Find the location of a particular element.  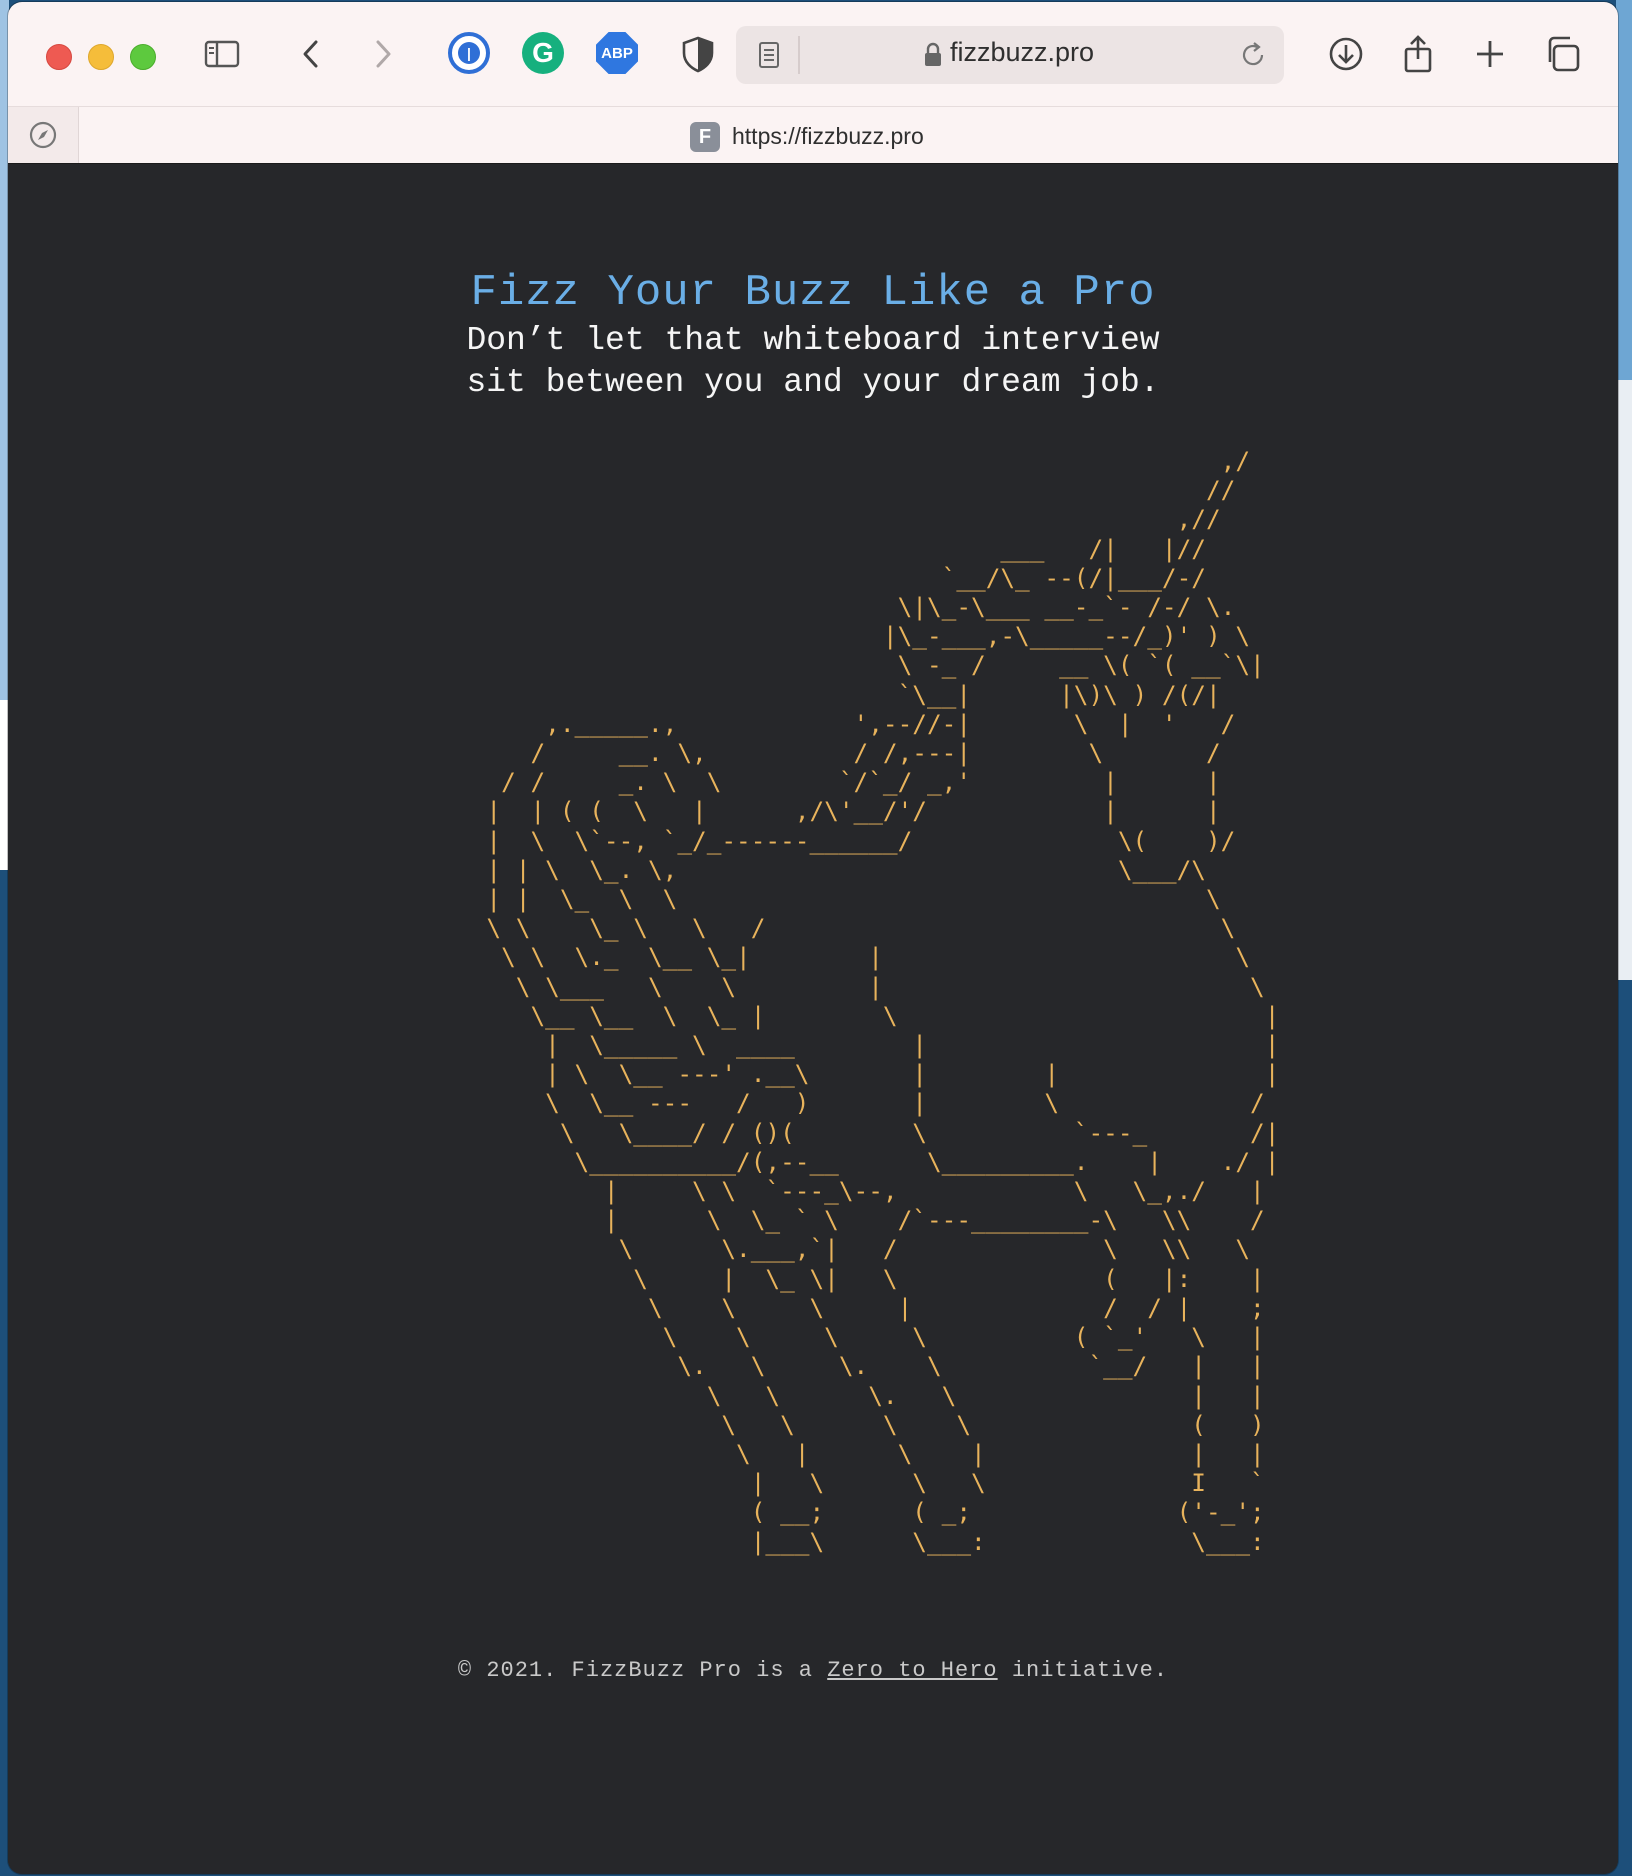

reload-icon is located at coordinates (1253, 55).